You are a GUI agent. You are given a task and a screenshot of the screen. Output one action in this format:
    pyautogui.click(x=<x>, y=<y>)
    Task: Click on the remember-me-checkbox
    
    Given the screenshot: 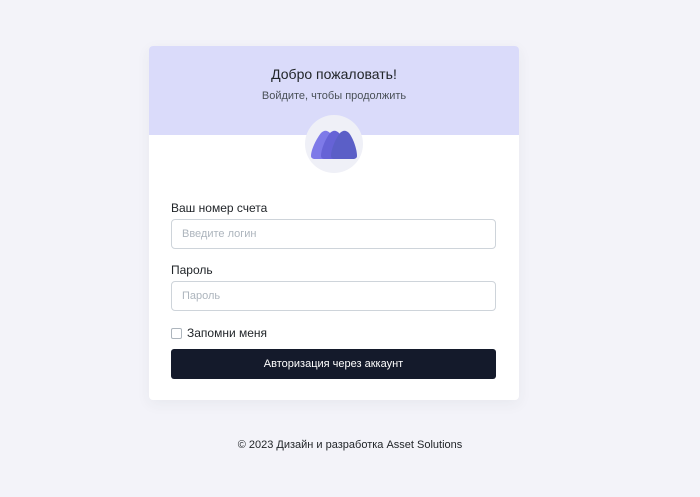 What is the action you would take?
    pyautogui.click(x=176, y=333)
    